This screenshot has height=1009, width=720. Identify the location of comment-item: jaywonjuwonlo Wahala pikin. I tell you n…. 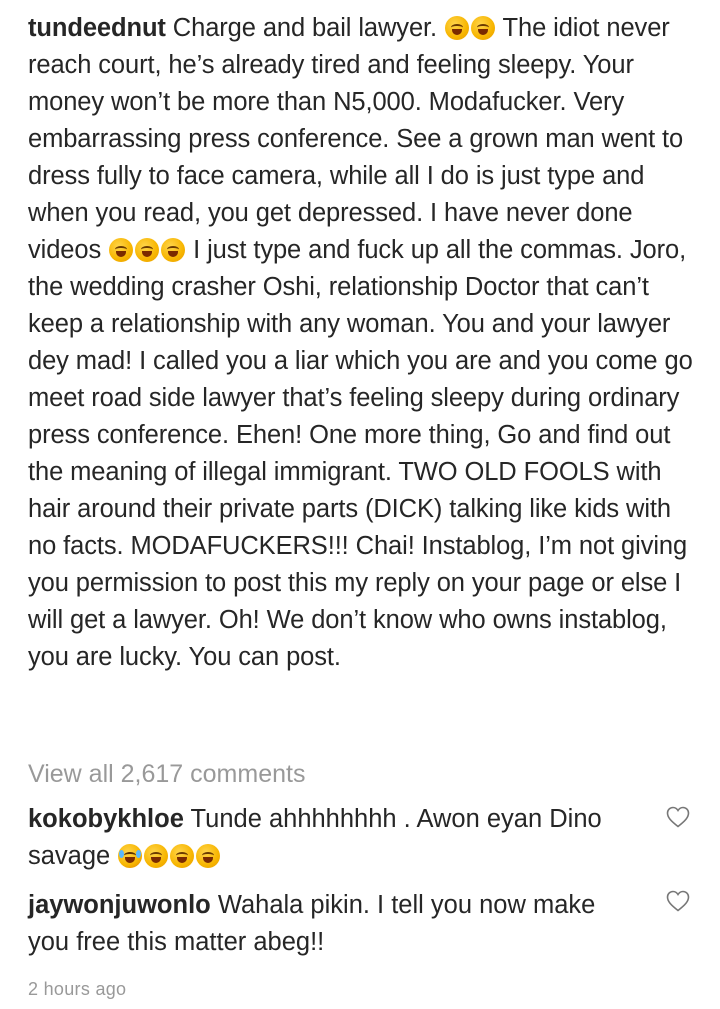
(328, 924).